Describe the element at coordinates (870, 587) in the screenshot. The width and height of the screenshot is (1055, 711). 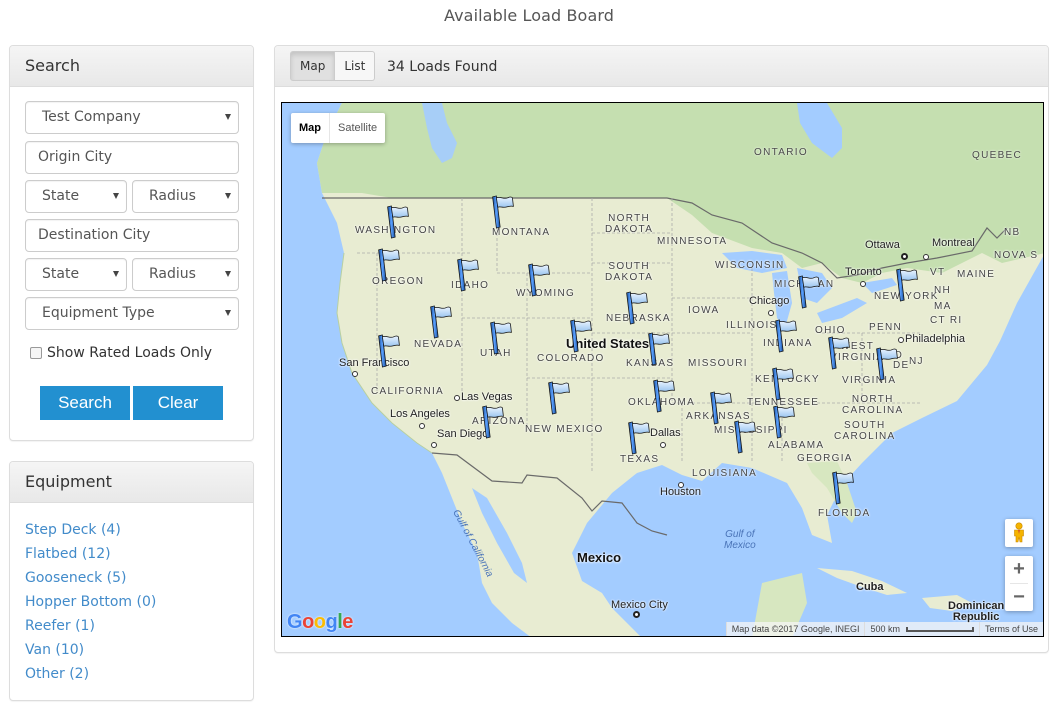
I see `map-label-cuba: Cuba` at that location.